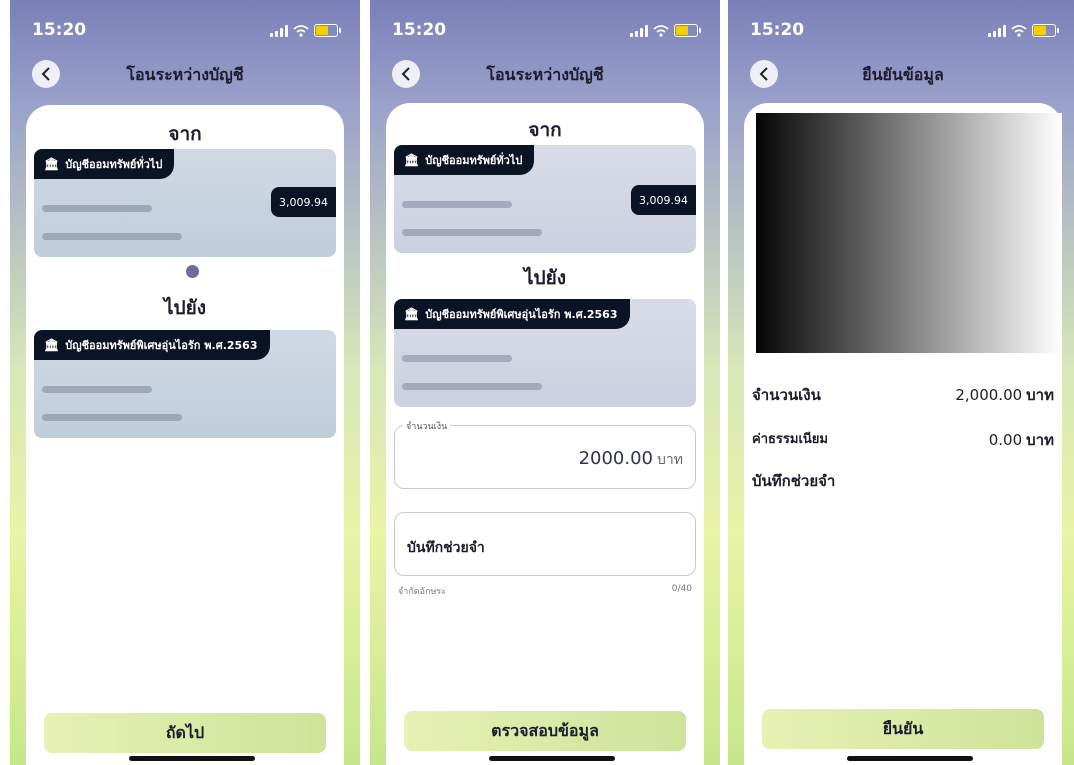  Describe the element at coordinates (786, 395) in the screenshot. I see `amount-label: จำนวนเงิน` at that location.